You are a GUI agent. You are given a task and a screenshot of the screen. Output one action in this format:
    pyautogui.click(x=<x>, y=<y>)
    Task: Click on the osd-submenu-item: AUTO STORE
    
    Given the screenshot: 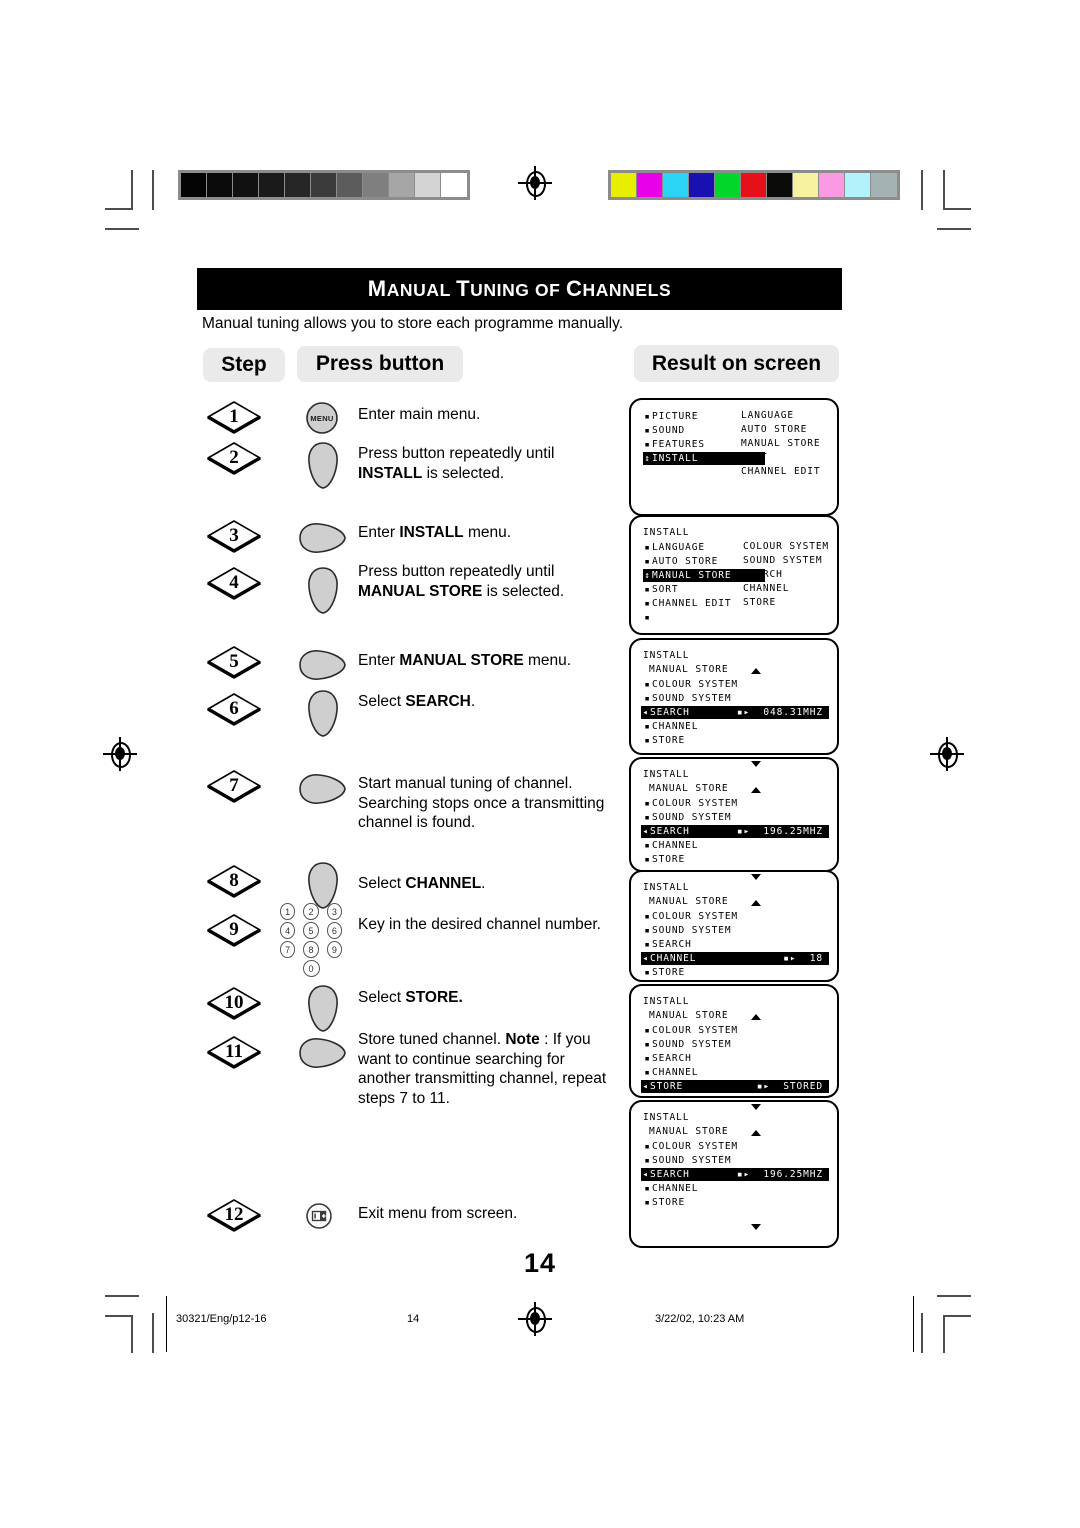 What is the action you would take?
    pyautogui.click(x=774, y=429)
    